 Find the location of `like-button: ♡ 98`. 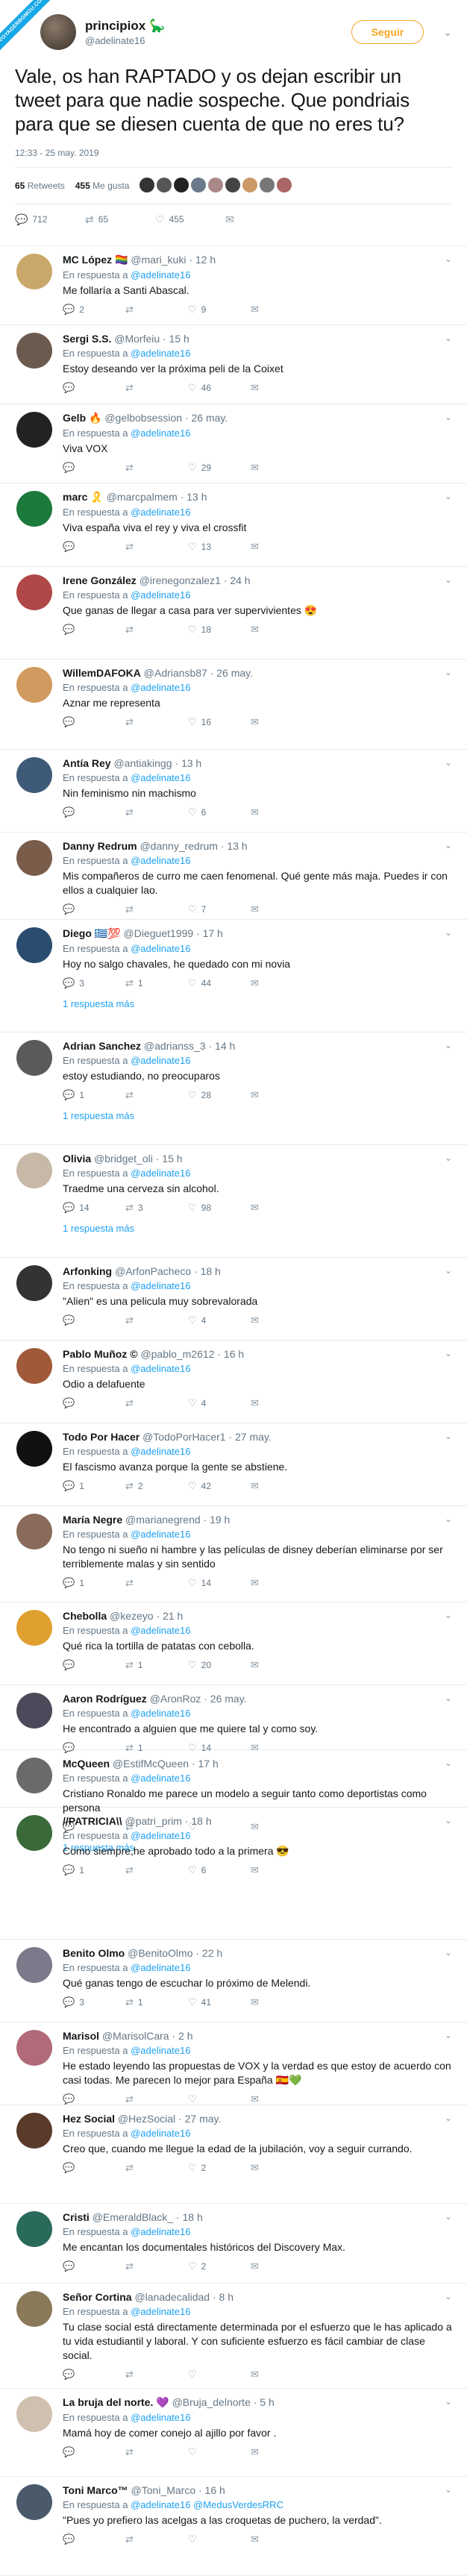

like-button: ♡ 98 is located at coordinates (219, 1208).